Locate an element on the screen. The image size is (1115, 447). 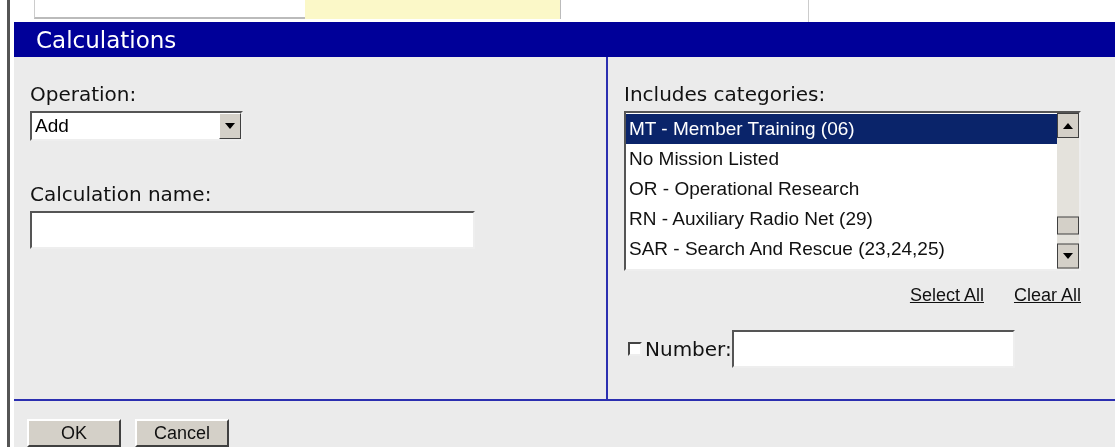
number-label: Number: is located at coordinates (688, 349).